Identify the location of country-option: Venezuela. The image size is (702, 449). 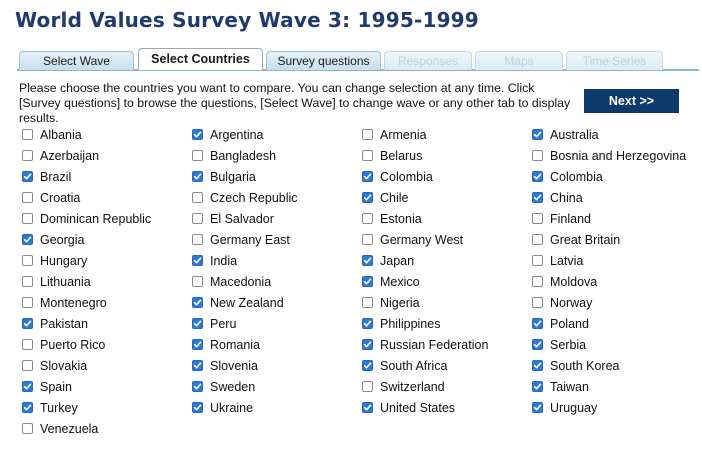
(107, 428).